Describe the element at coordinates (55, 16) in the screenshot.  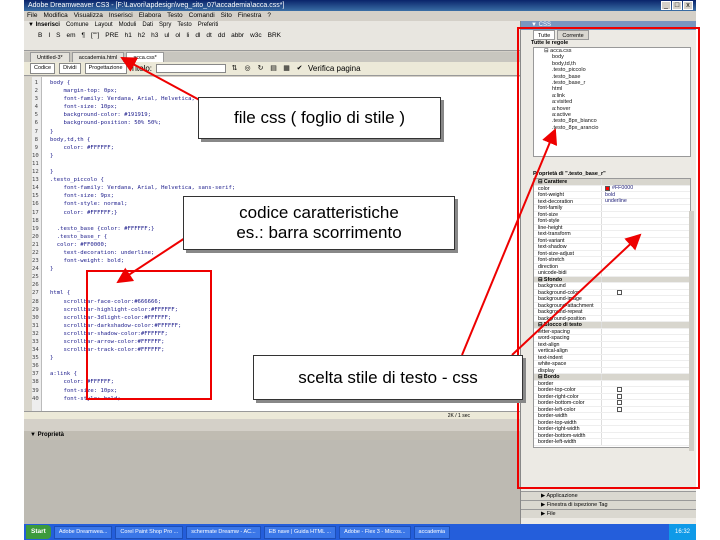
I see `menu-modifica: Modifica` at that location.